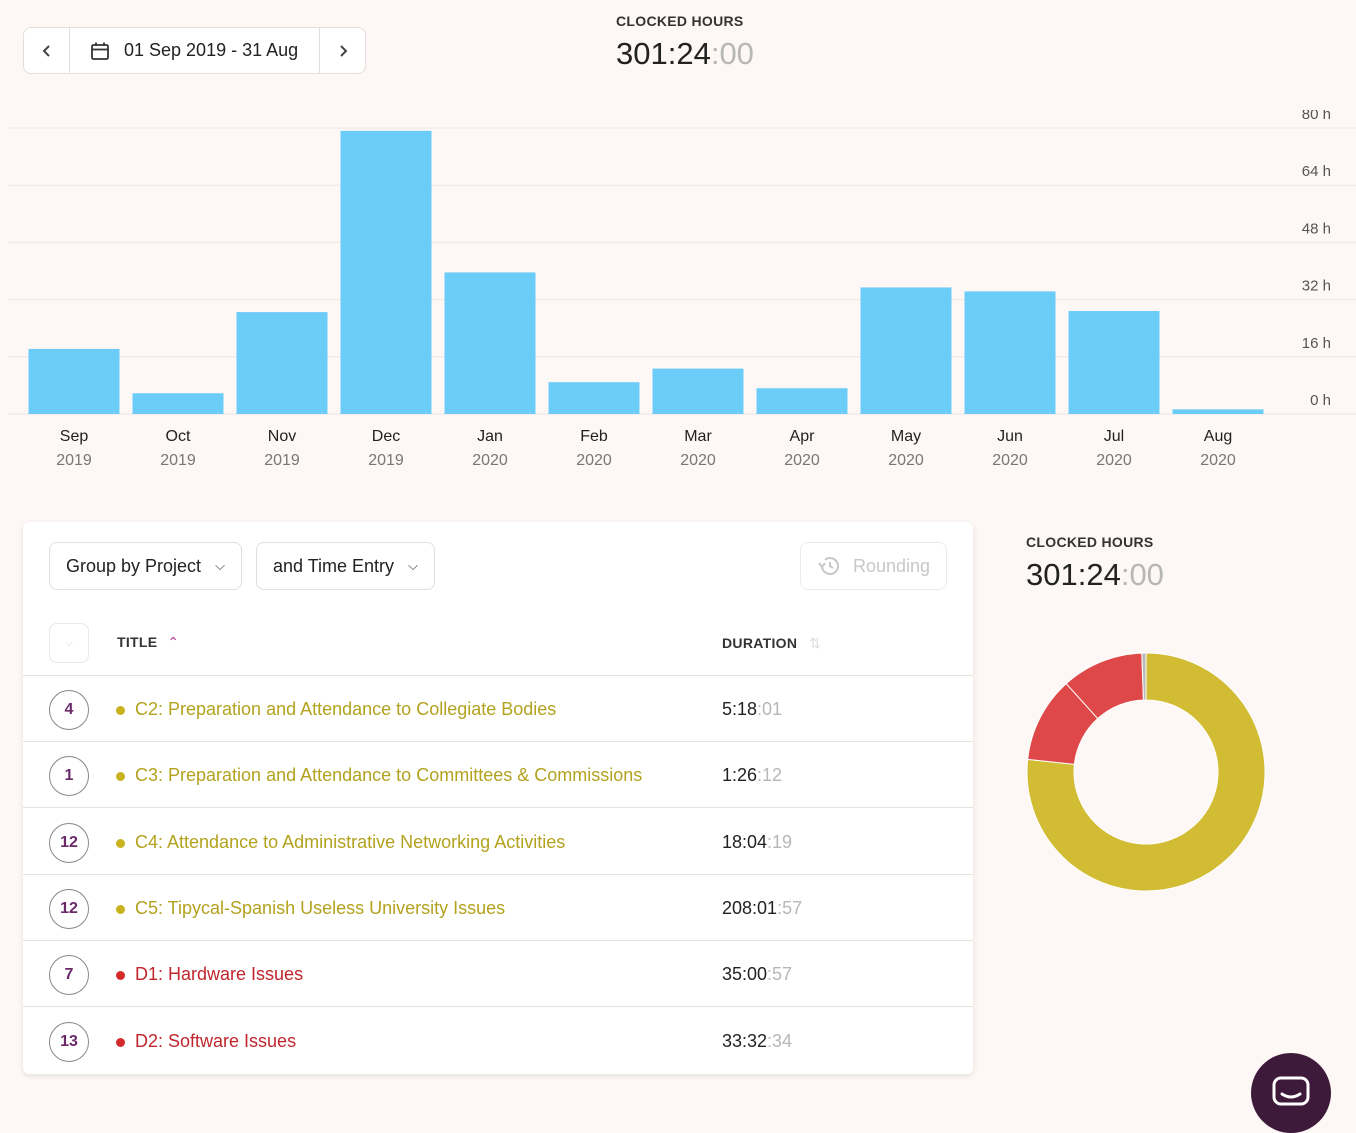 This screenshot has height=1133, width=1356. What do you see at coordinates (594, 436) in the screenshot?
I see `x-month-label: Feb` at bounding box center [594, 436].